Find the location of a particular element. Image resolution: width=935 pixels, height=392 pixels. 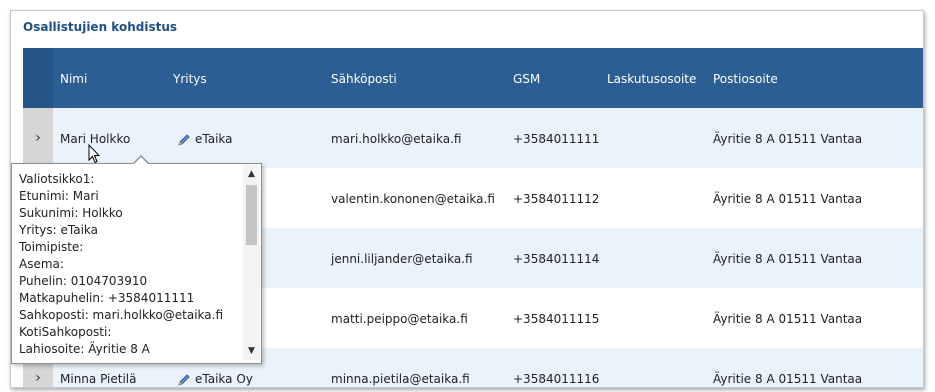

tooltip-line: Etunimi: Mari is located at coordinates (59, 196).